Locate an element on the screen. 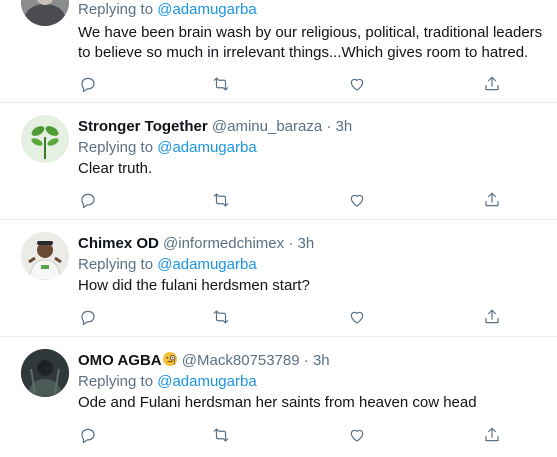 Image resolution: width=557 pixels, height=457 pixels. tweet-text: How did the fulani herdsmen start? is located at coordinates (194, 285).